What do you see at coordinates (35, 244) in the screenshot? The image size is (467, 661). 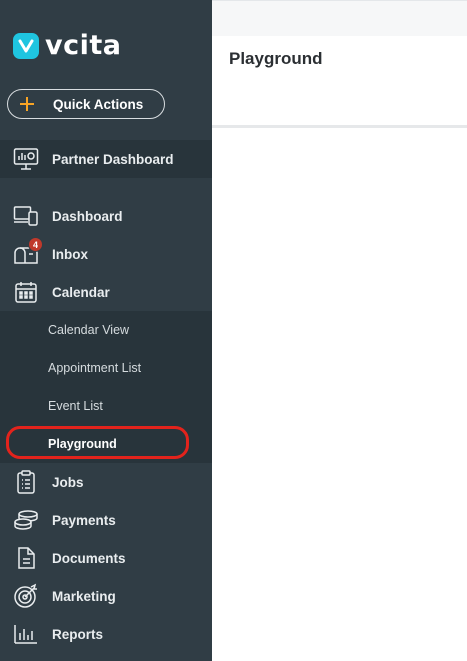 I see `inbox-unread-badge: 4` at bounding box center [35, 244].